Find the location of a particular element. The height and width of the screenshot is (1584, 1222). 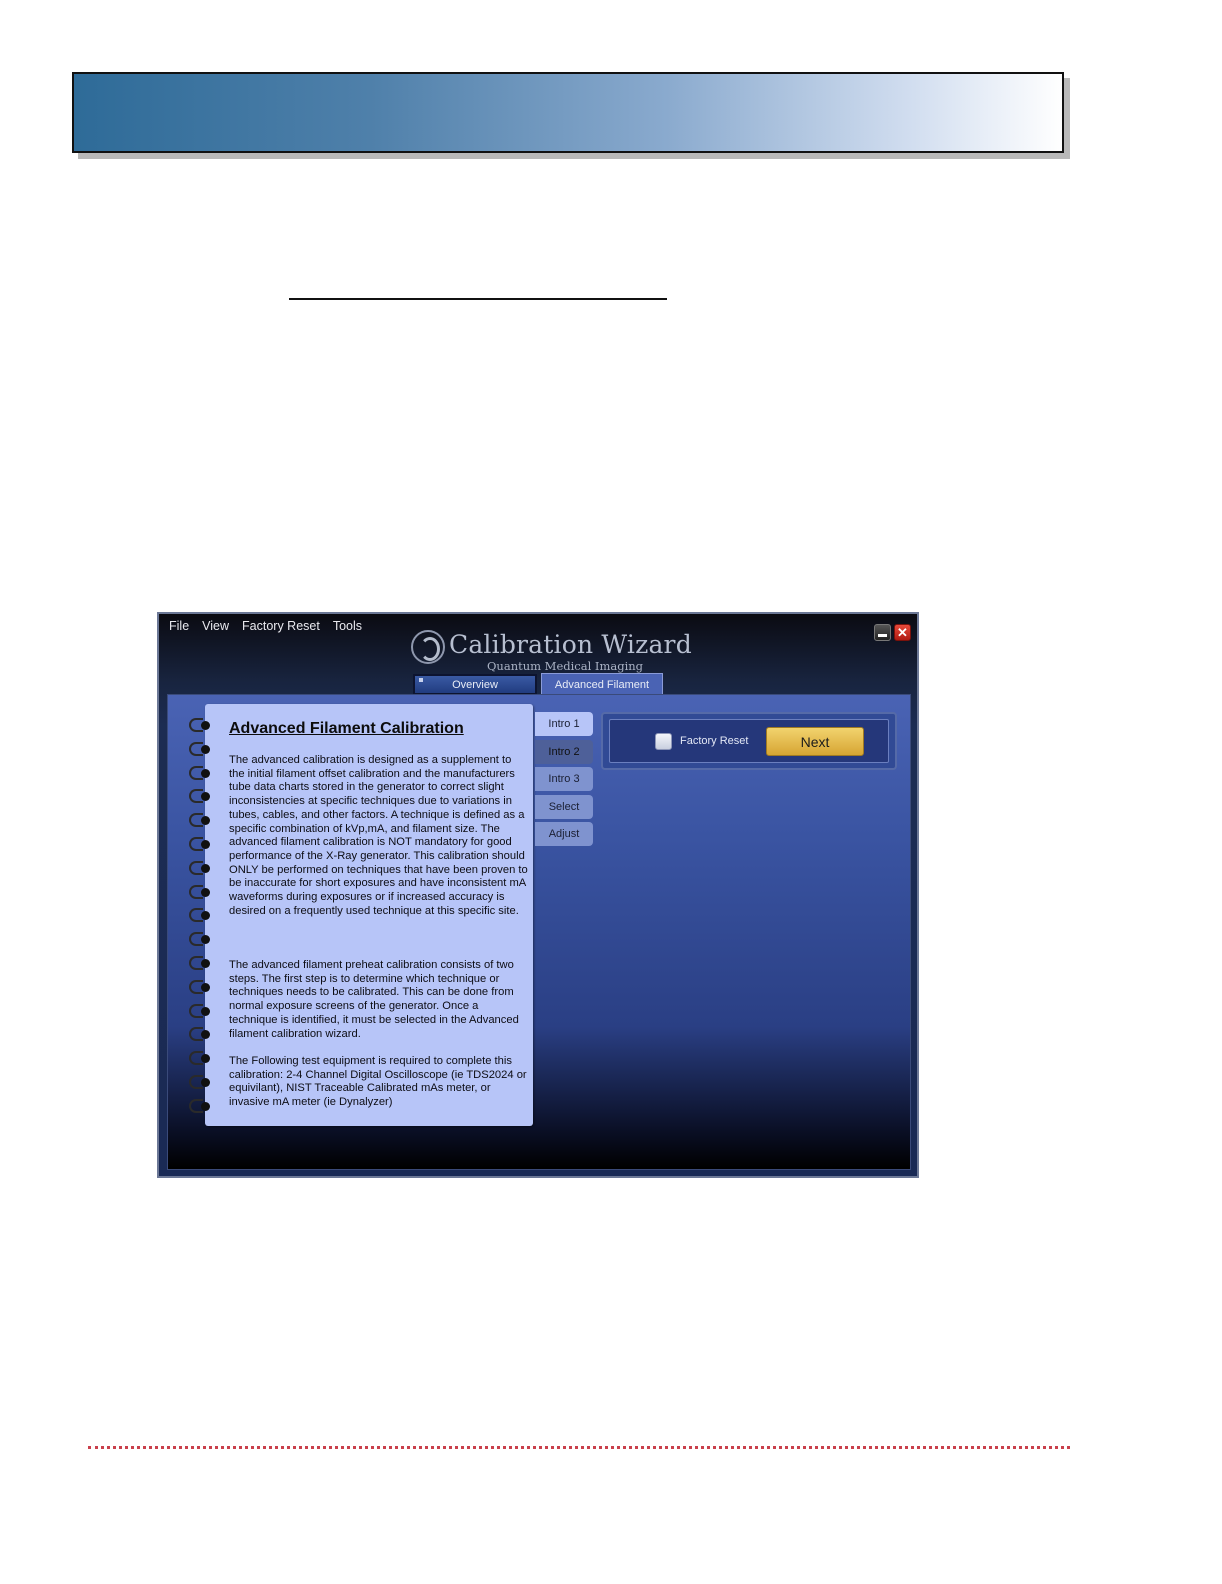

step-tab-select: Select is located at coordinates (564, 806).